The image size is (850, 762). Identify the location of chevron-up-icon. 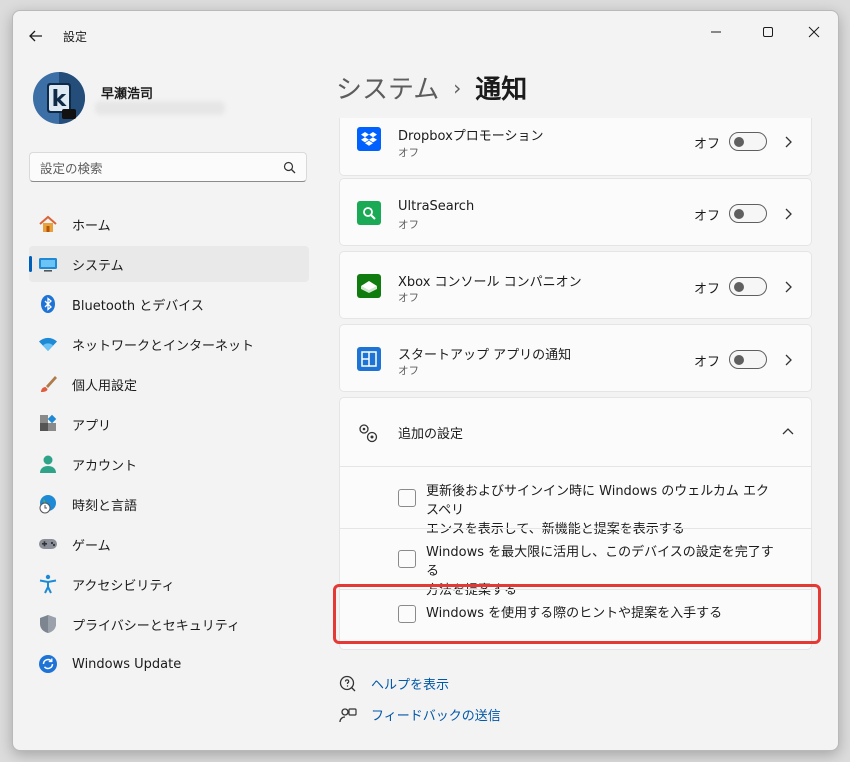
(788, 432).